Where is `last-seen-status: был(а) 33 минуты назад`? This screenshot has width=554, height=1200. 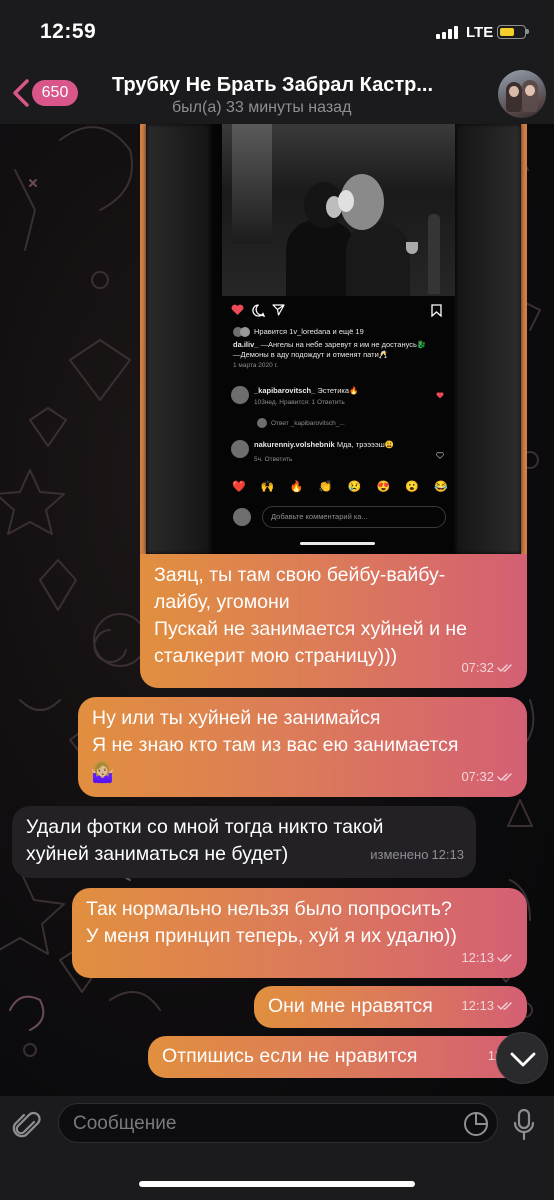
last-seen-status: был(а) 33 минуты назад is located at coordinates (262, 107).